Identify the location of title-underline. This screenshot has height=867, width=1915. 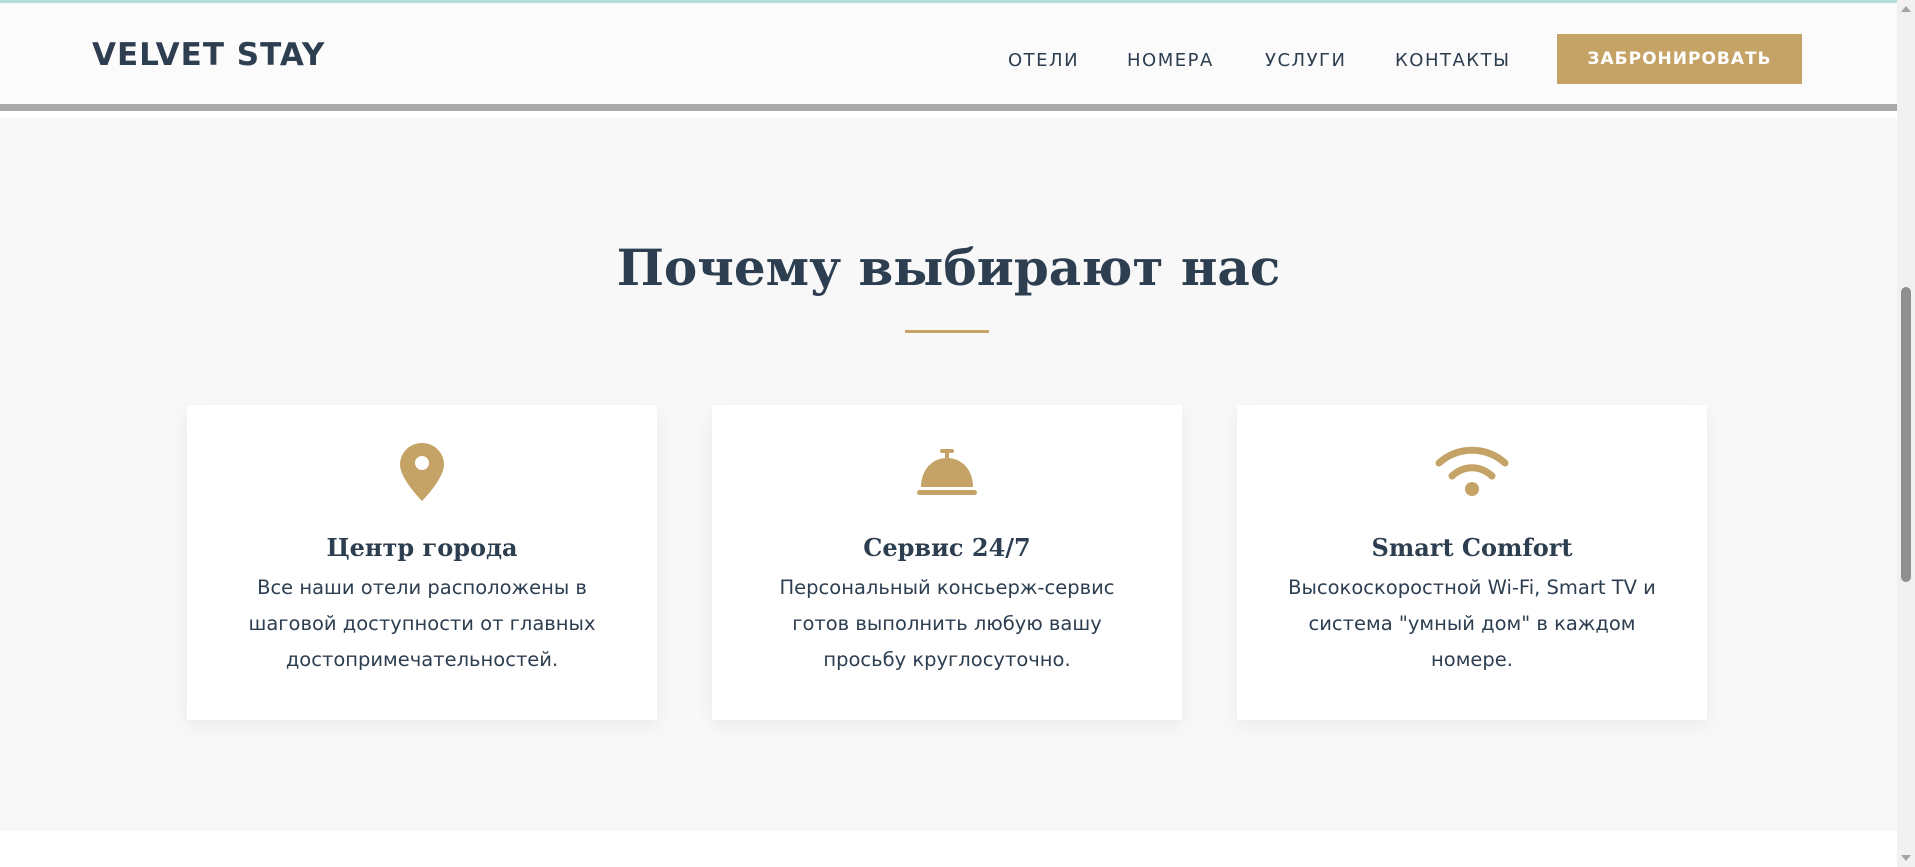
(947, 331).